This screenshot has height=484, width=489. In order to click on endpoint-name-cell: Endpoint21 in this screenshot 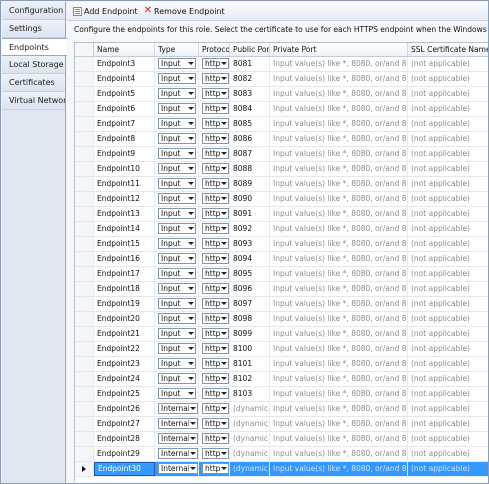, I will do `click(124, 333)`.